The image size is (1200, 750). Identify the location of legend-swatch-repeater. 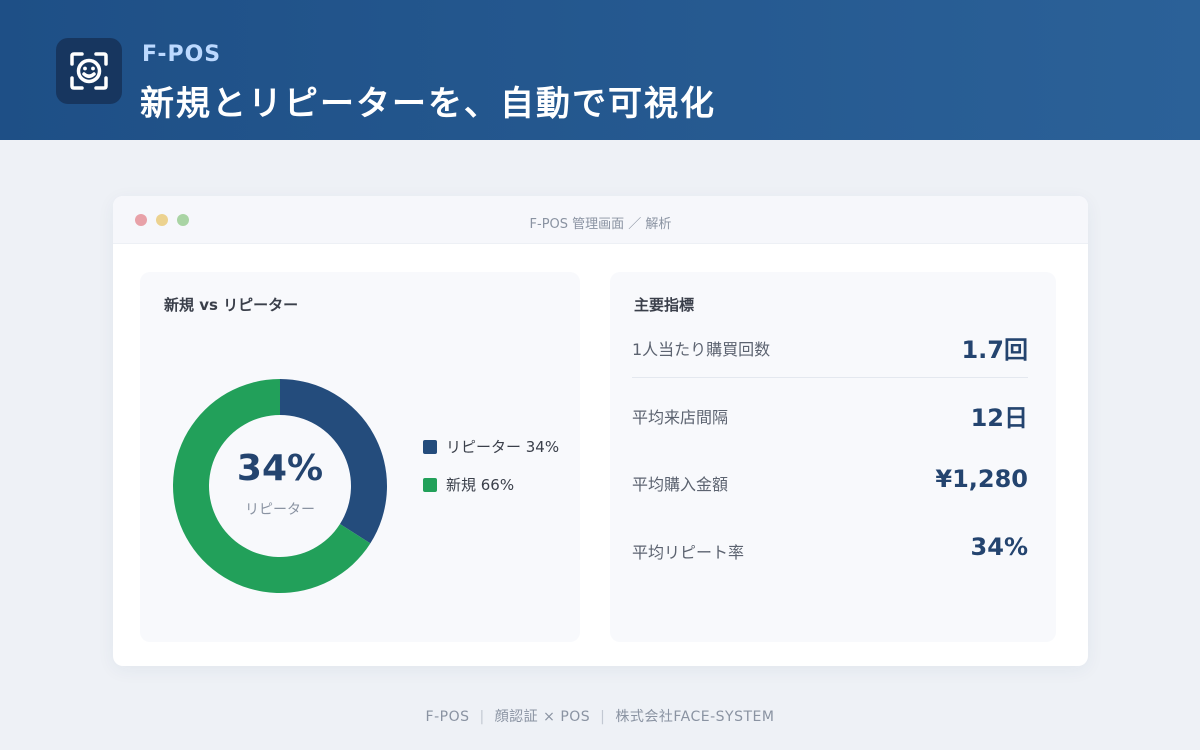
(430, 447).